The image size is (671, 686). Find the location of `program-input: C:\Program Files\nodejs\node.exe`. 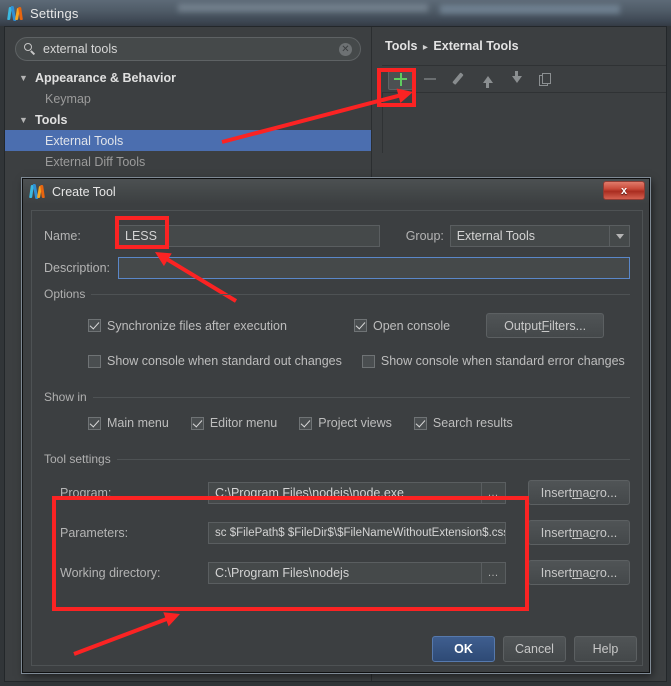

program-input: C:\Program Files\nodejs\node.exe is located at coordinates (345, 492).